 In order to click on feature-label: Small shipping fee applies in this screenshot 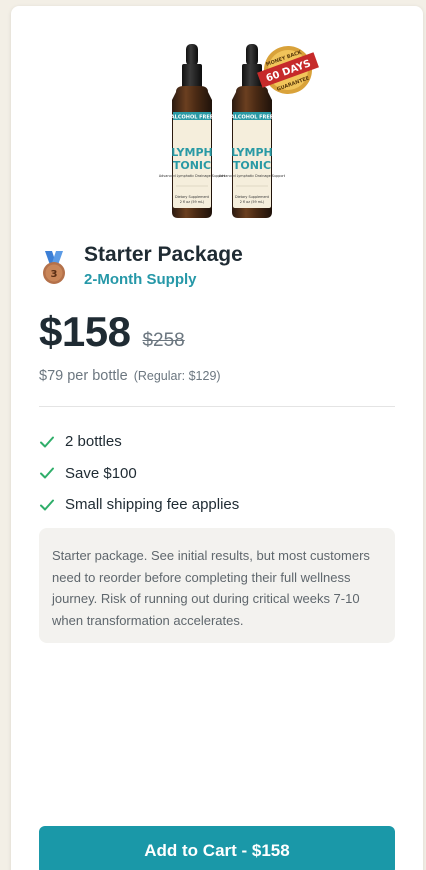, I will do `click(152, 505)`.